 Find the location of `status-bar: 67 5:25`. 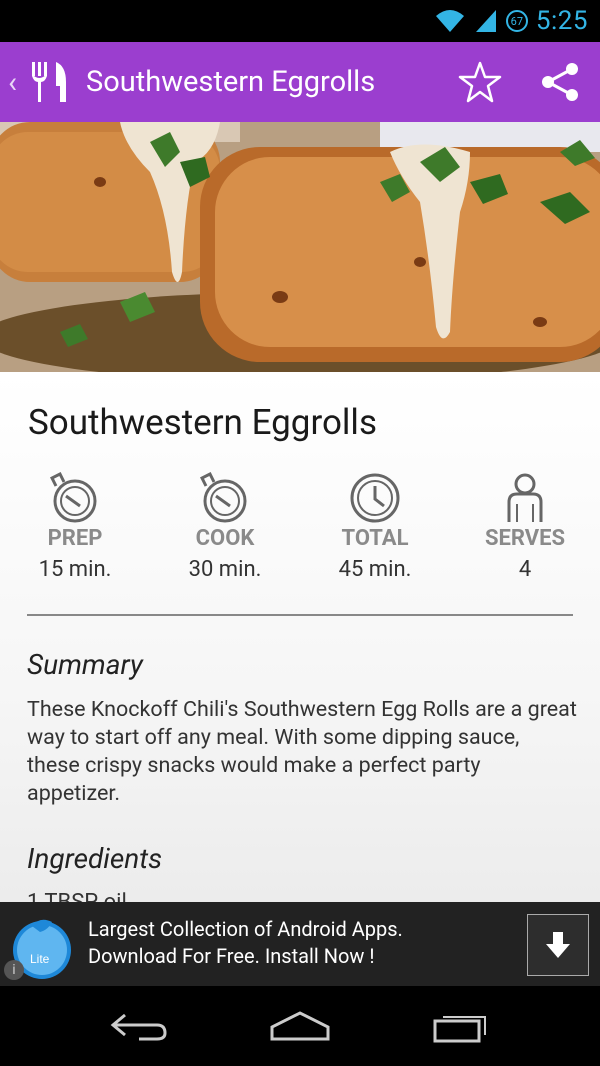

status-bar: 67 5:25 is located at coordinates (300, 21).